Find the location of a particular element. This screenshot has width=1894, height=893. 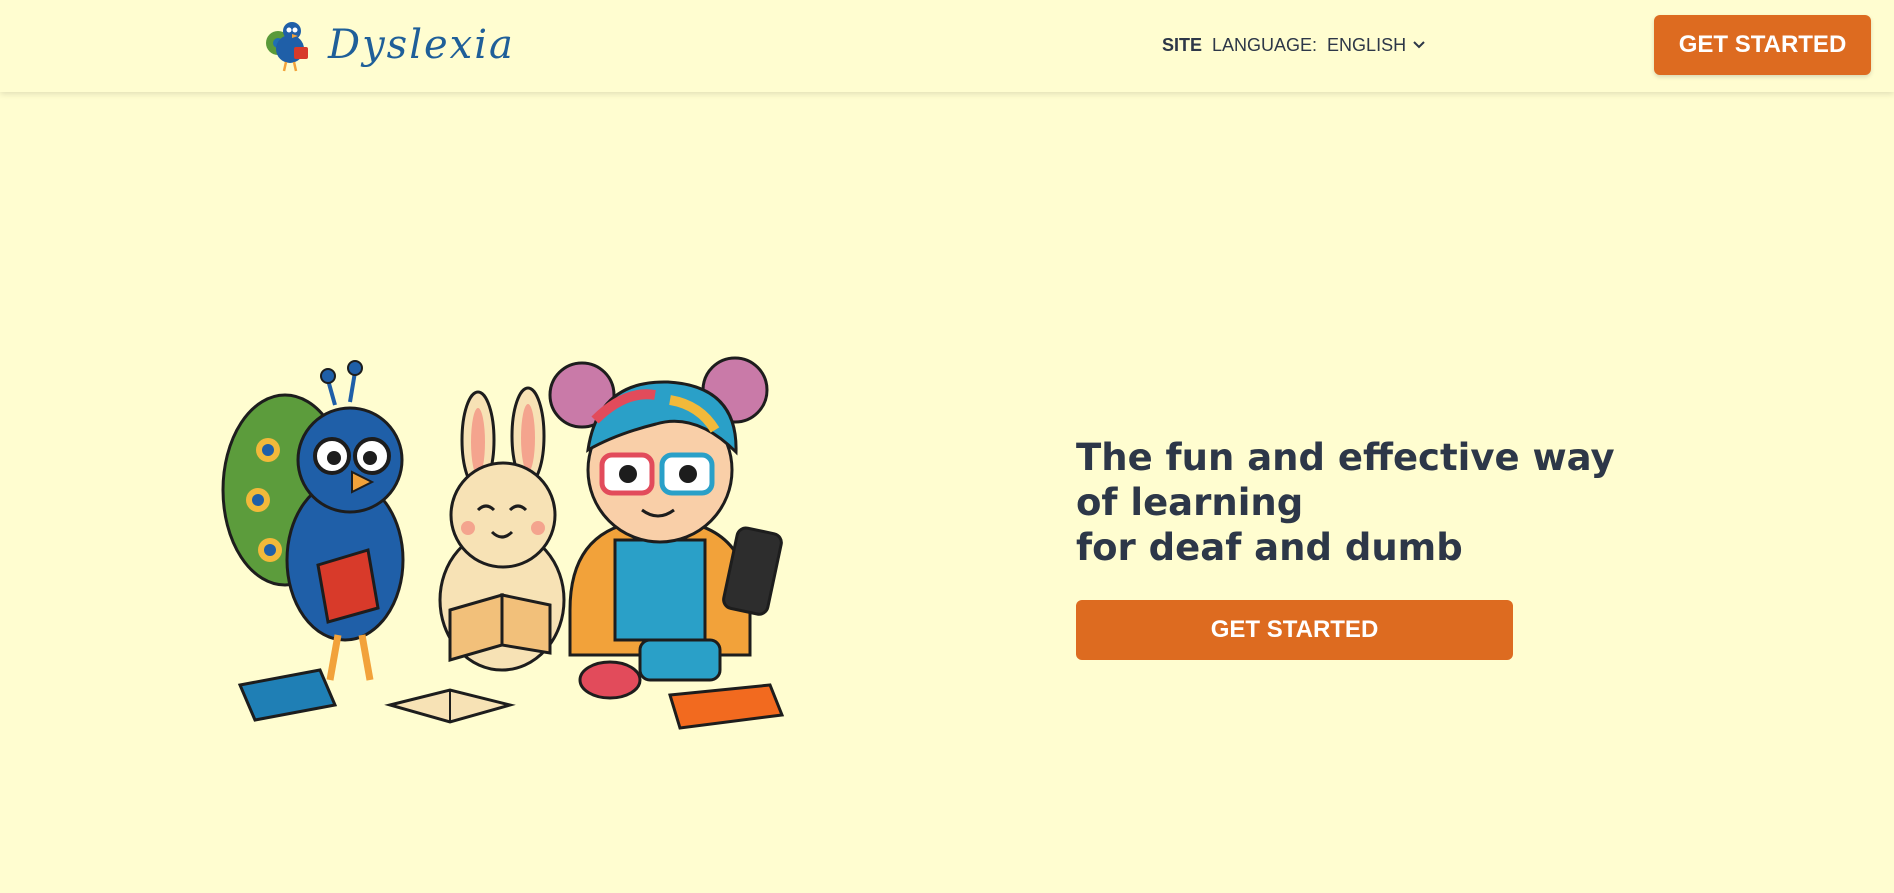

site-label: SITE is located at coordinates (1182, 44).